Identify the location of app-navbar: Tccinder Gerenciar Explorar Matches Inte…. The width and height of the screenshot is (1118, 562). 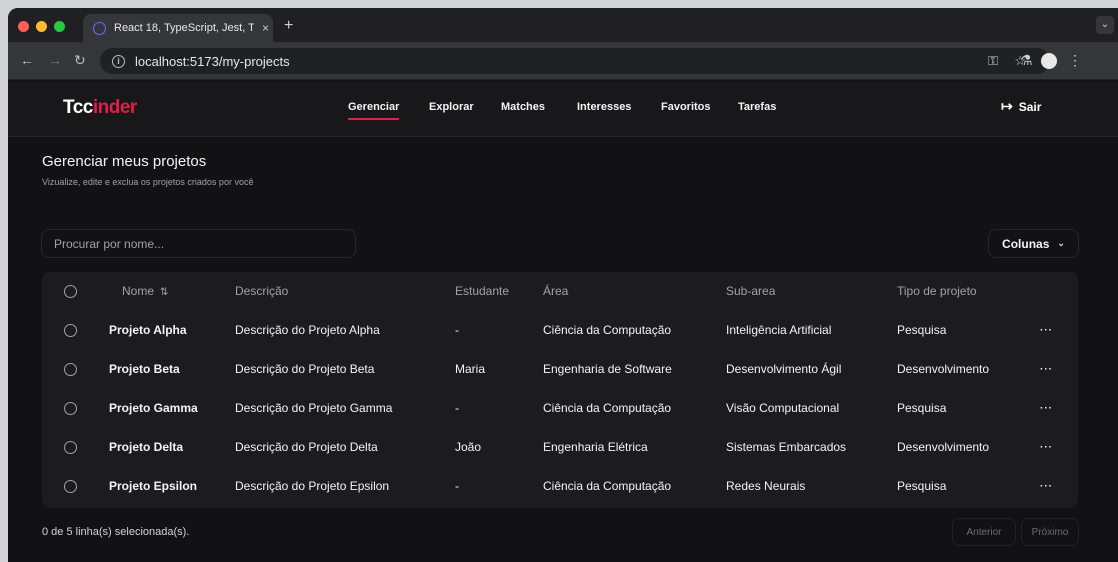
(563, 109).